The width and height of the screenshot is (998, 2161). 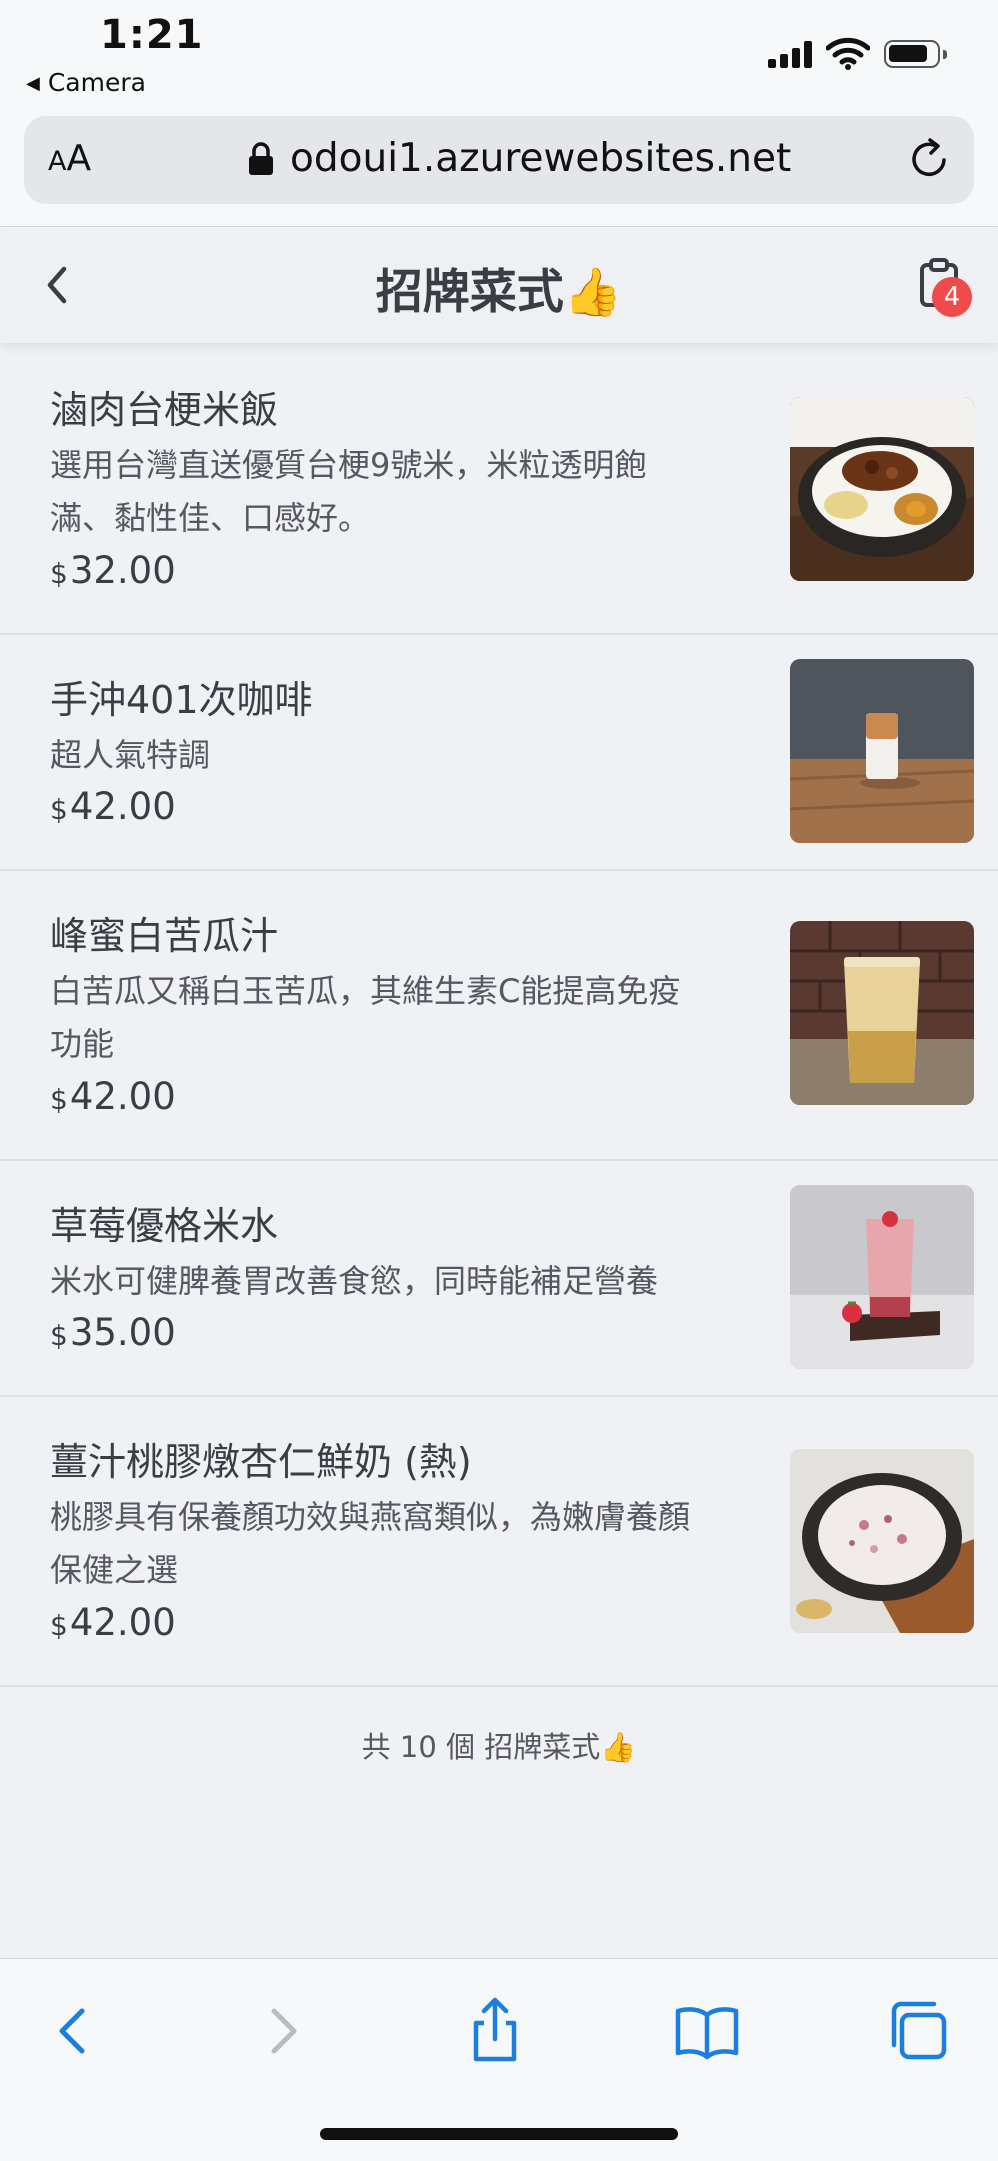 I want to click on cart-count-badge: 4, so click(x=952, y=297).